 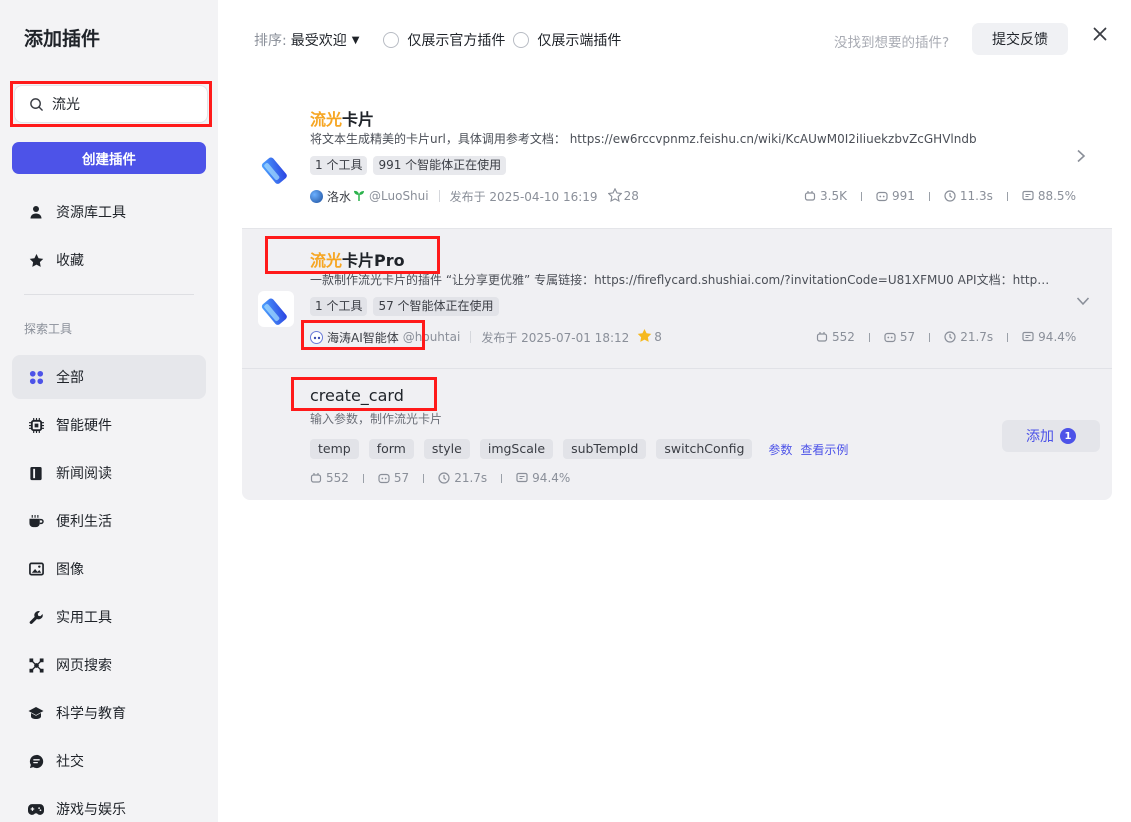 What do you see at coordinates (976, 196) in the screenshot?
I see `stat-value: 11.3s` at bounding box center [976, 196].